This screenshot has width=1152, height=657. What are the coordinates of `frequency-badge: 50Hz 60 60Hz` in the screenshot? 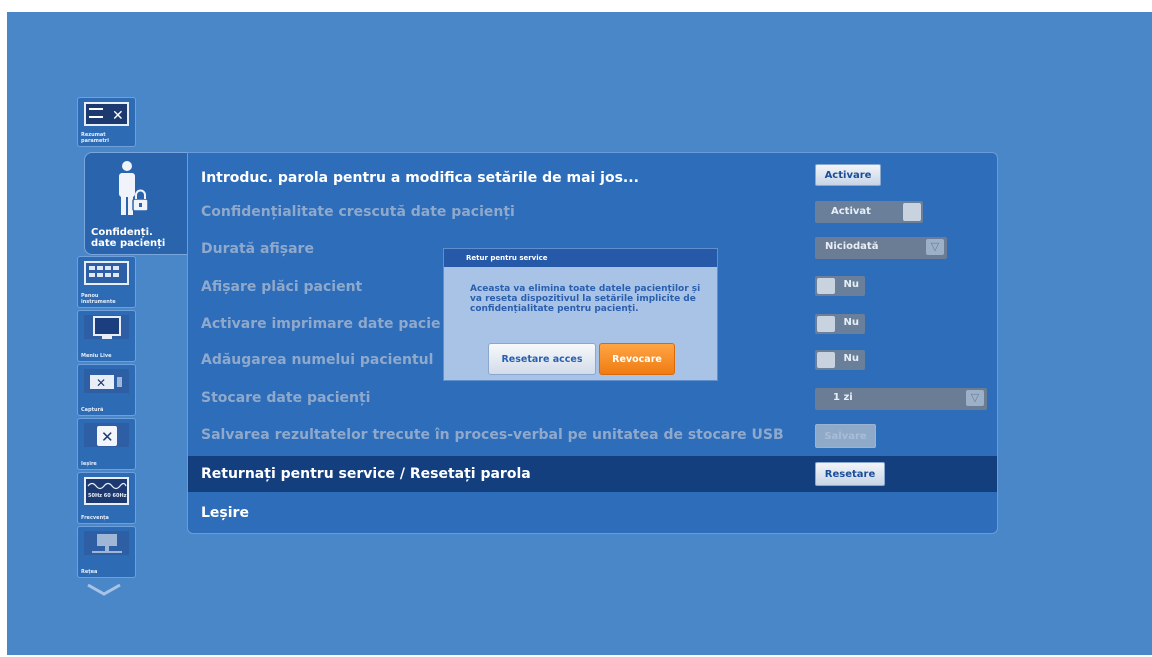 It's located at (107, 496).